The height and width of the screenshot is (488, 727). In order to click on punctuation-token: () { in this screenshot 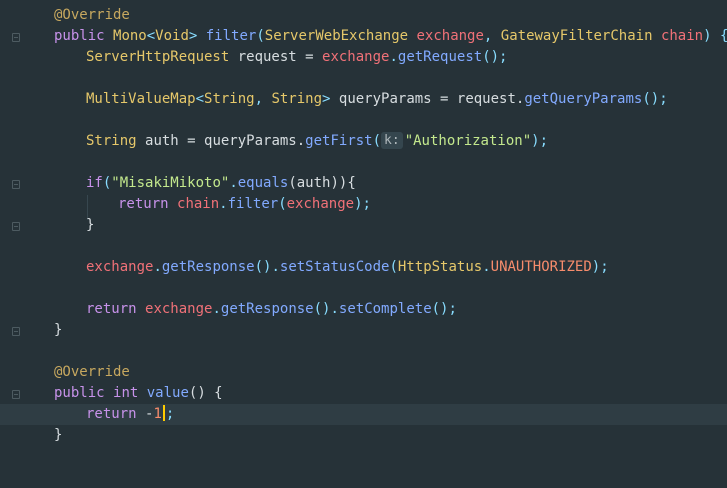, I will do `click(205, 393)`.